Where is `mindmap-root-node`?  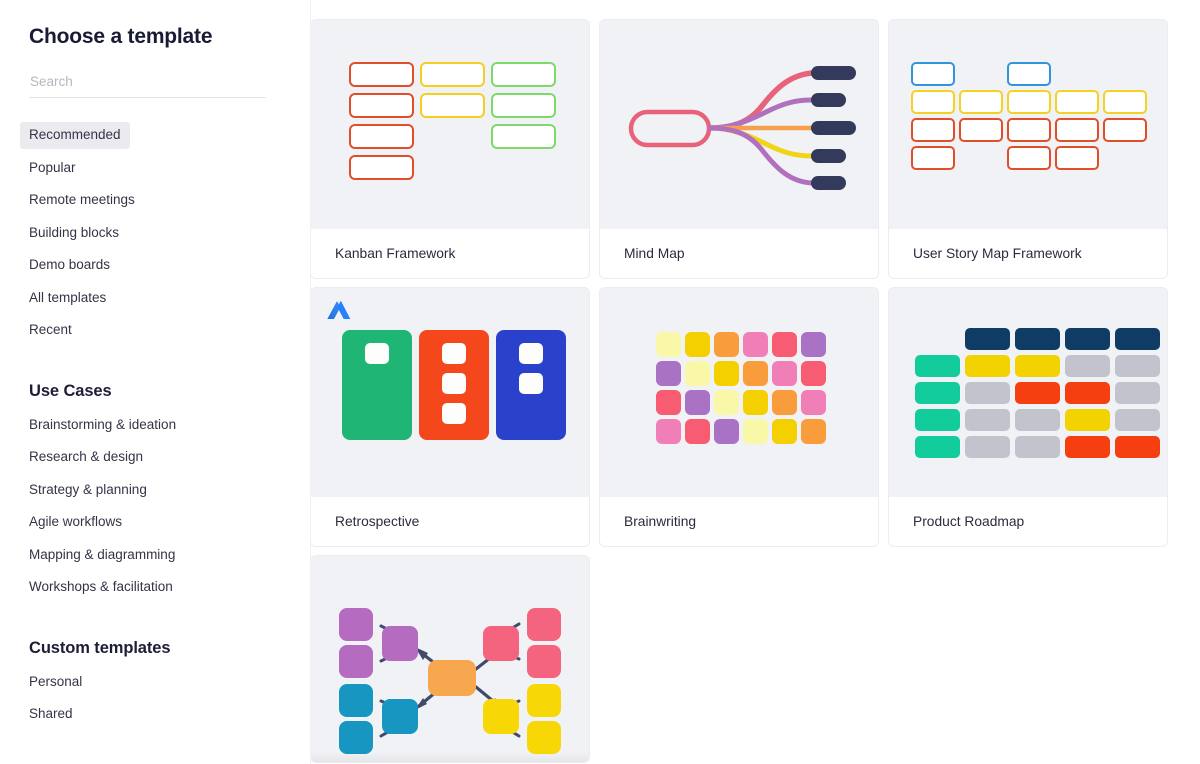 mindmap-root-node is located at coordinates (670, 128).